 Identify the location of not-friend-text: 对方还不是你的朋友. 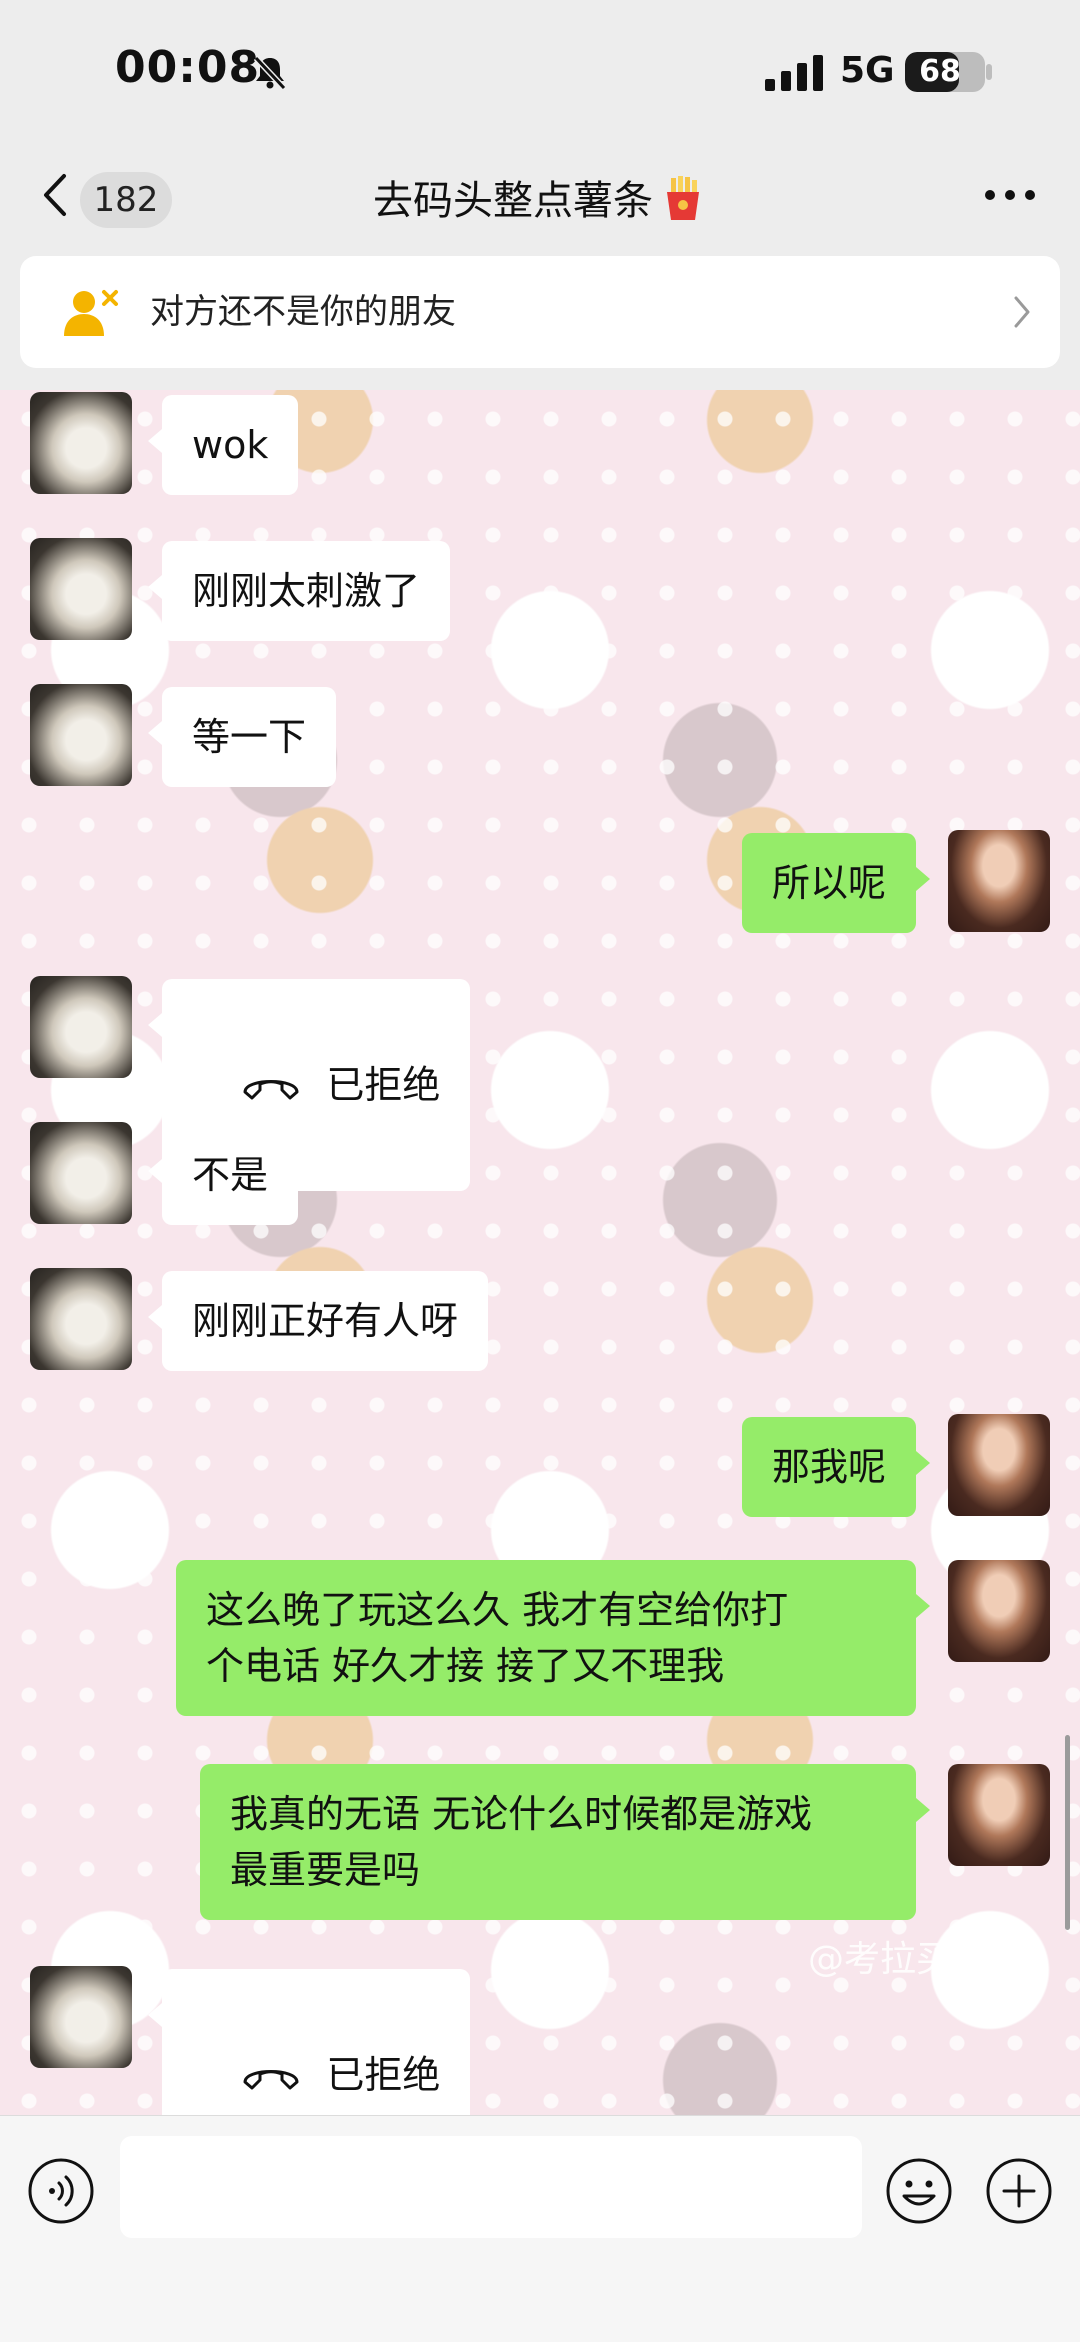
(303, 312).